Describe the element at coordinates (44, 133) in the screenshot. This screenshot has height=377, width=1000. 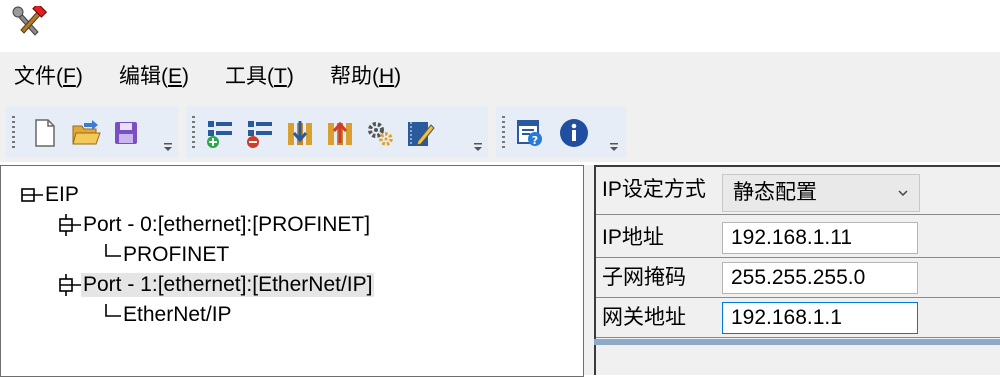
I see `new-file-icon` at that location.